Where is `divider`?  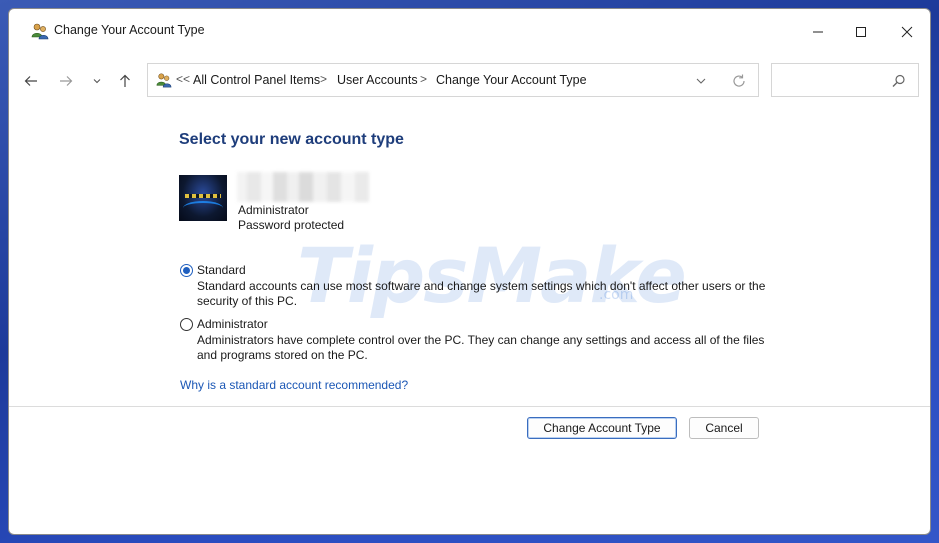 divider is located at coordinates (469, 406).